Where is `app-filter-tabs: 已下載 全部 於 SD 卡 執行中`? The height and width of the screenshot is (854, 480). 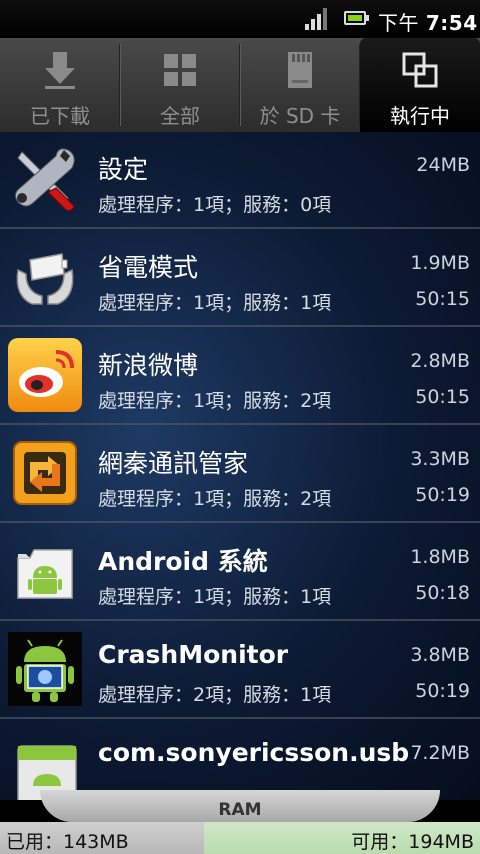
app-filter-tabs: 已下載 全部 於 SD 卡 執行中 is located at coordinates (240, 85).